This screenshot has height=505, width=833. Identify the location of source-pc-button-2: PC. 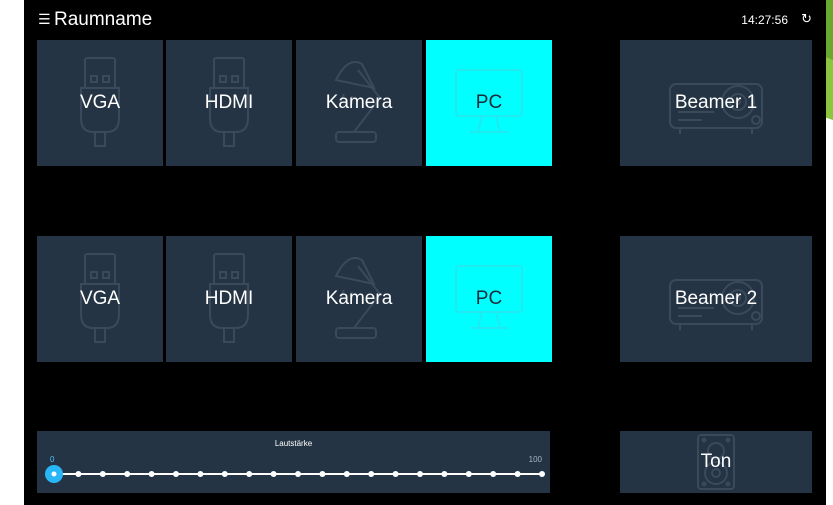
(489, 299).